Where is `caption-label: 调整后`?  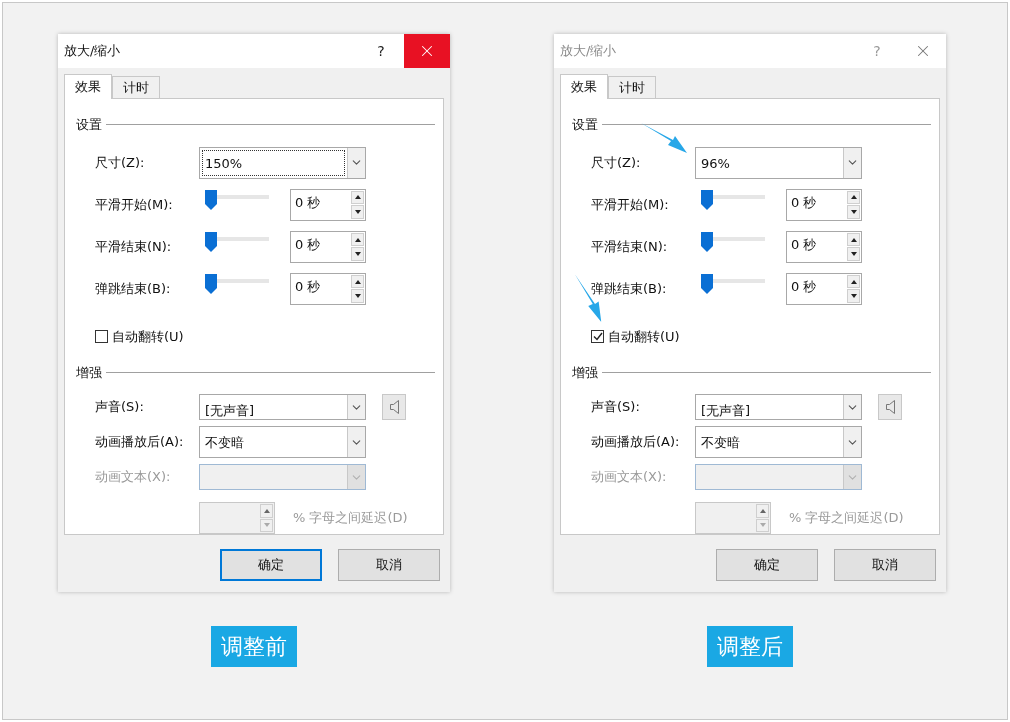
caption-label: 调整后 is located at coordinates (750, 646).